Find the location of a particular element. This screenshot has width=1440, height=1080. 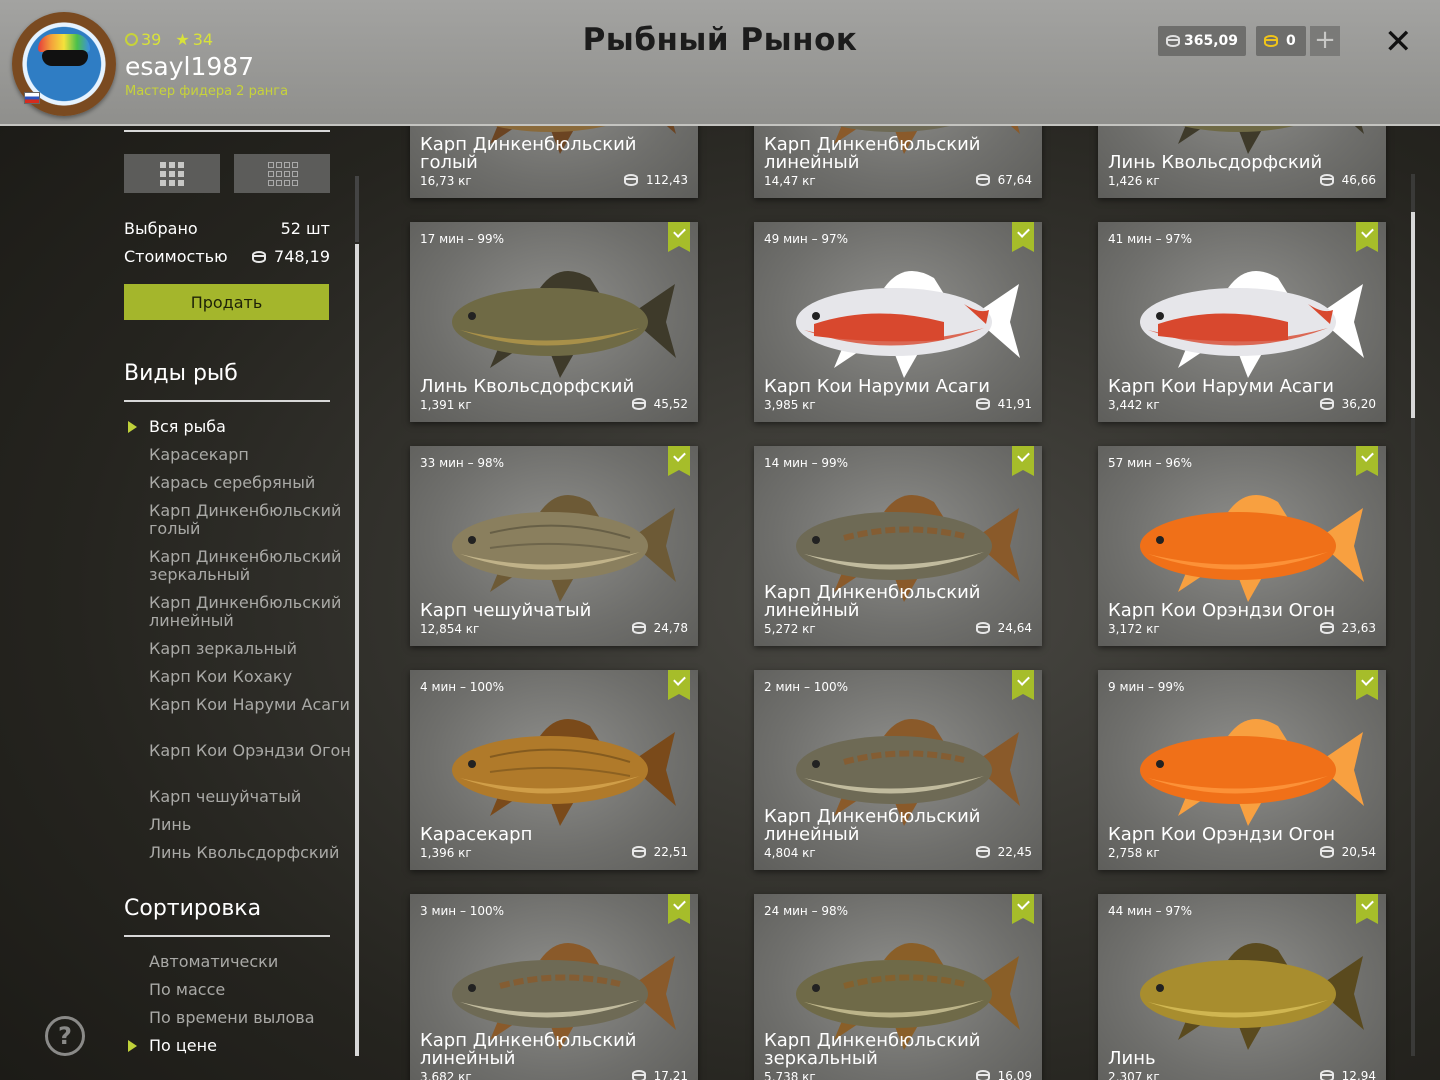

fish-name: Карп Кои Орэндзи Огон is located at coordinates (1222, 610).